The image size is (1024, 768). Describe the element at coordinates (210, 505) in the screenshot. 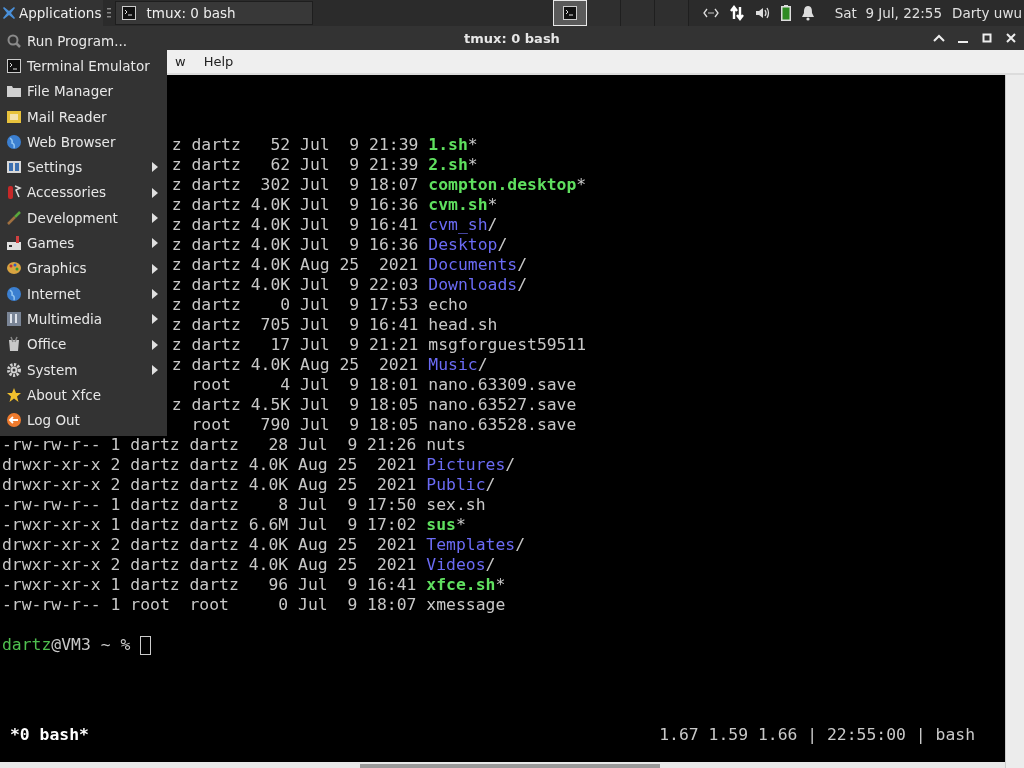

I see `file-details: -rw-rw-r-- 1 dartz dartz 8 Jul 9 17:50` at that location.